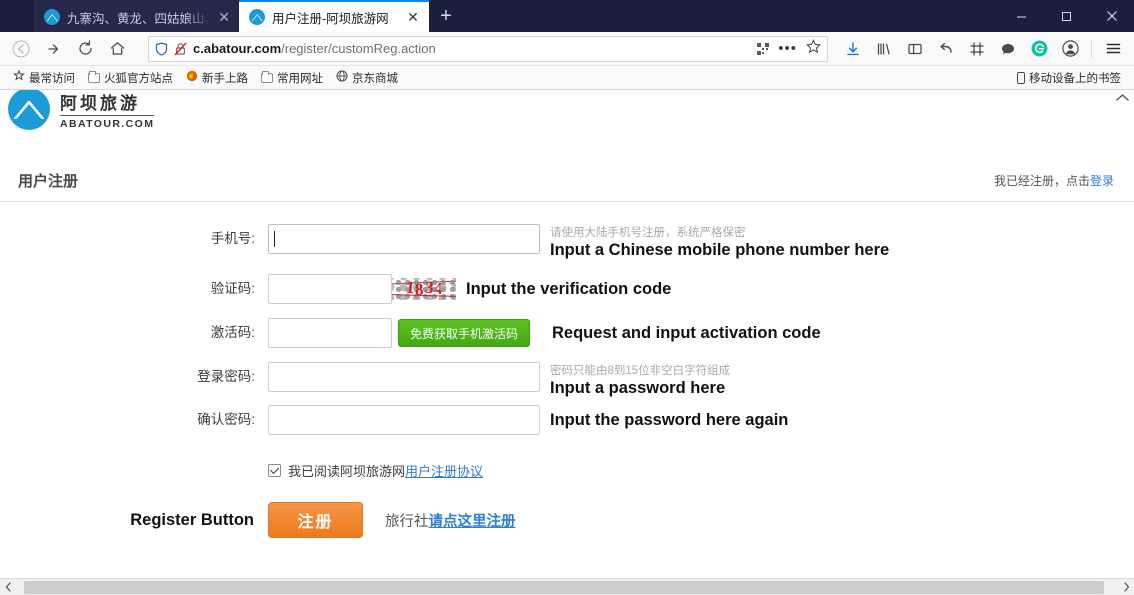 The height and width of the screenshot is (595, 1134). I want to click on password-side: 密码只能由8到15位非空白字符组成 Input a password here, so click(640, 380).